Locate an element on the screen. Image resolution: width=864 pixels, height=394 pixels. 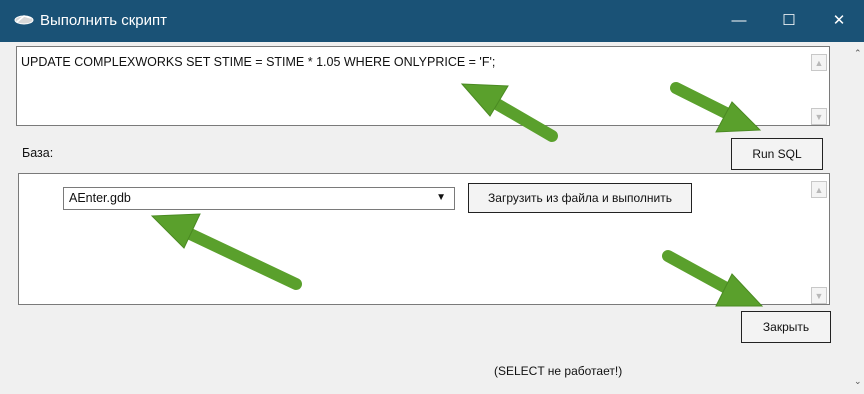
database-select-value: AEnter.gdb is located at coordinates (100, 198).